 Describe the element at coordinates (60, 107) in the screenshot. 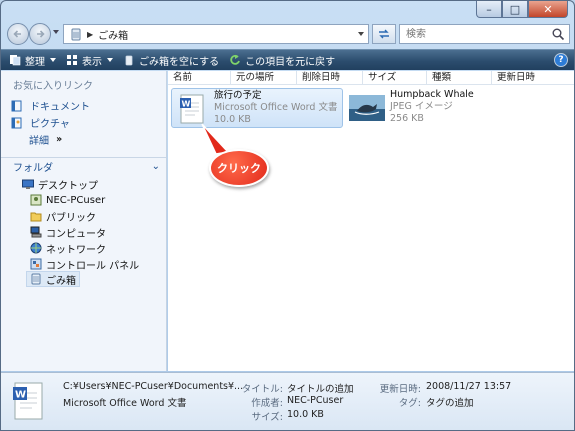

I see `favorite-documents-label: ドキュメント` at that location.